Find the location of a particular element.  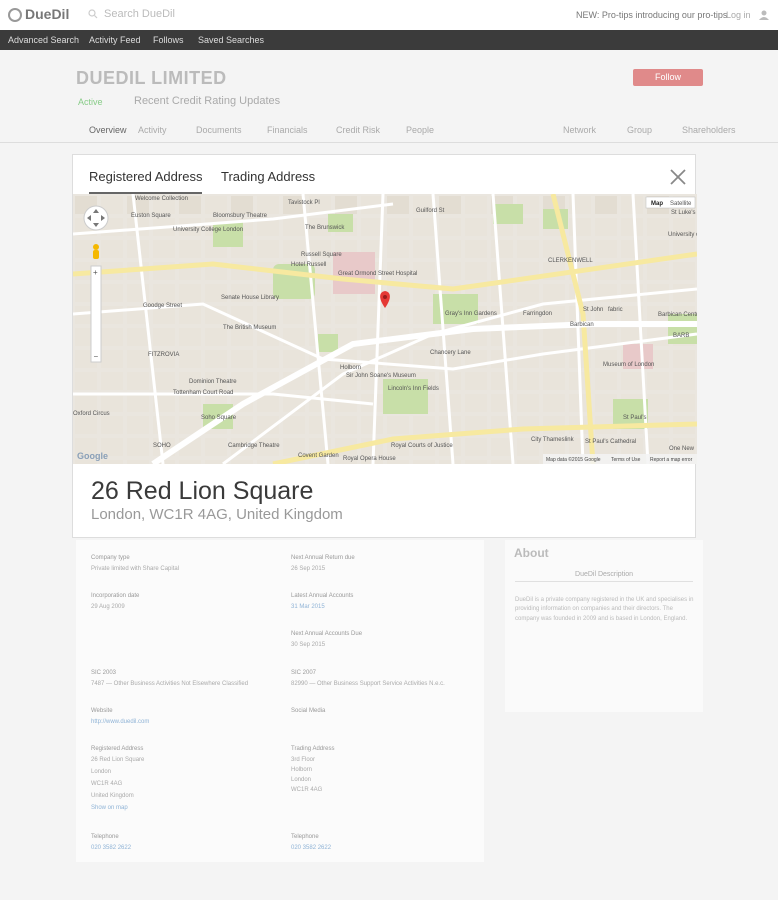

map-label: Gray's Inn Gardens is located at coordinates (471, 314).